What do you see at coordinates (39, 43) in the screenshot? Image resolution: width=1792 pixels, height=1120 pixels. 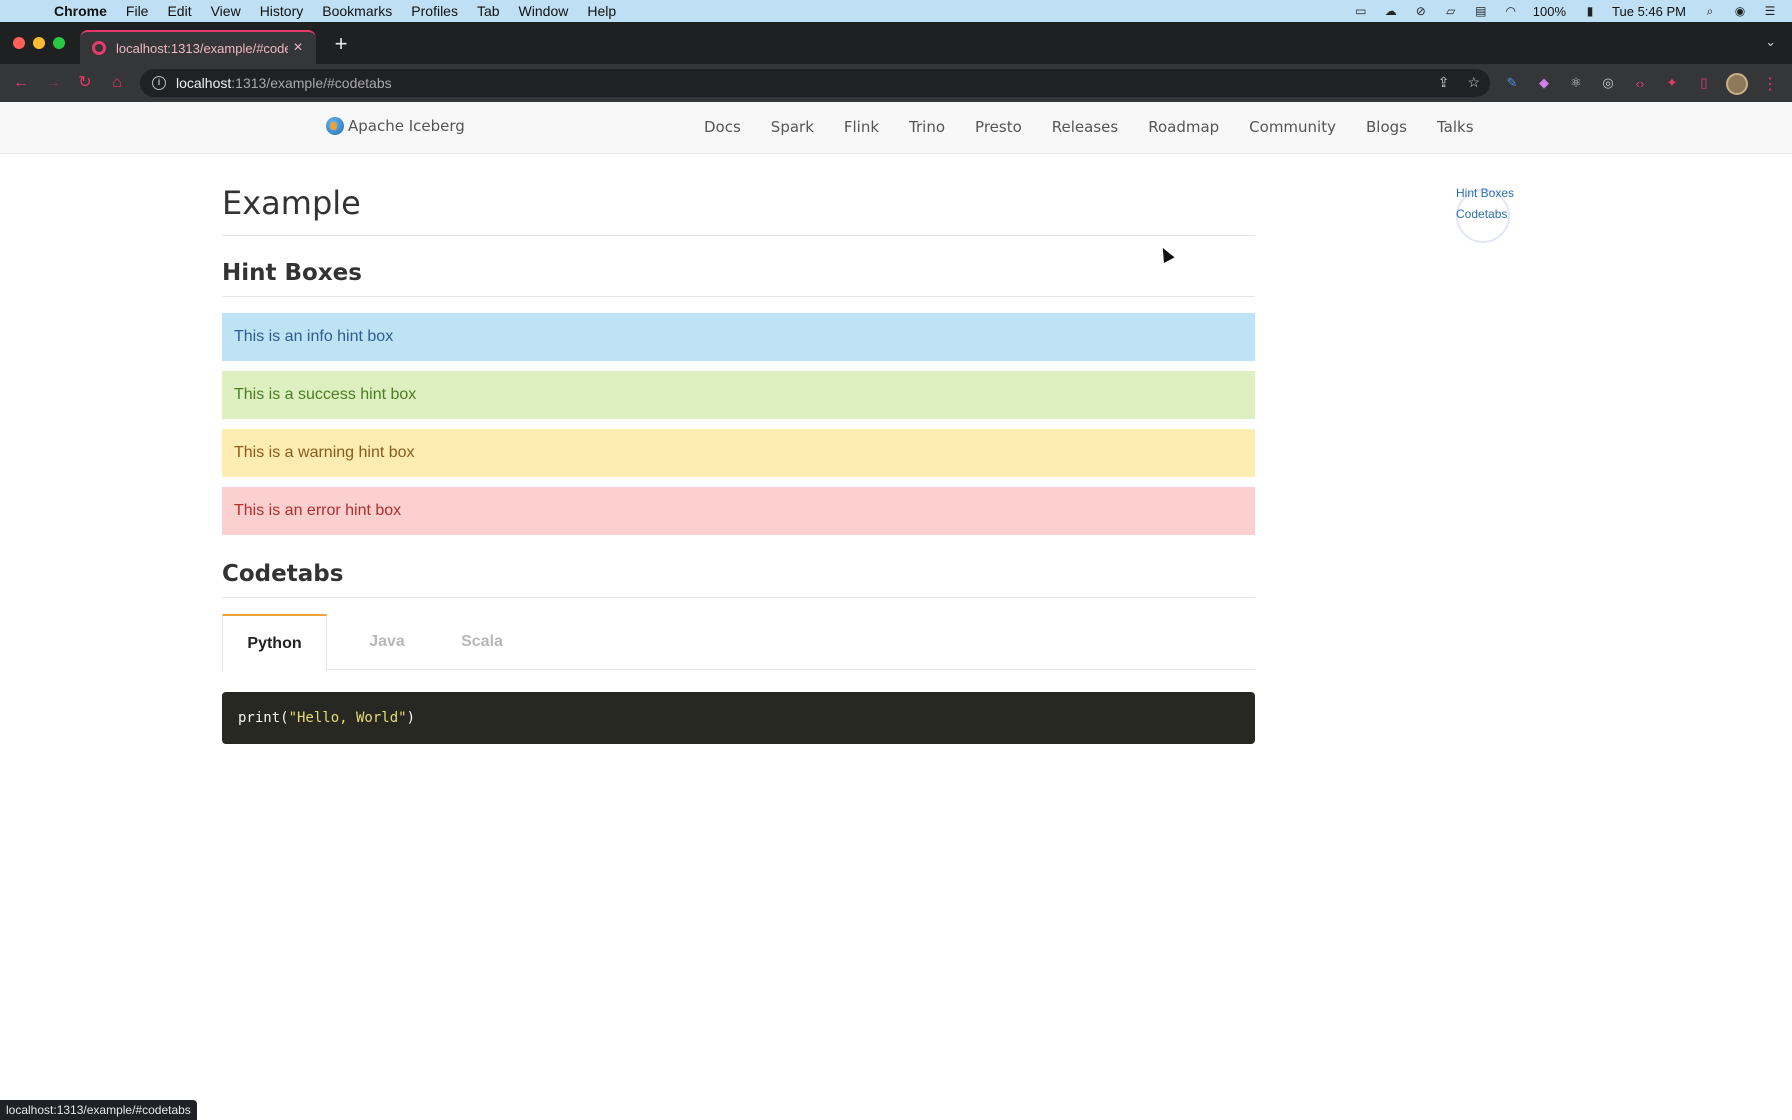 I see `minimize-window-button` at bounding box center [39, 43].